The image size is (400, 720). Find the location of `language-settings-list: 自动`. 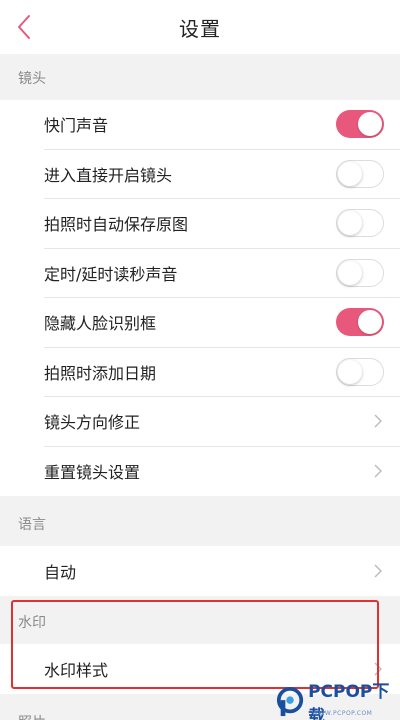

language-settings-list: 自动 is located at coordinates (200, 571).